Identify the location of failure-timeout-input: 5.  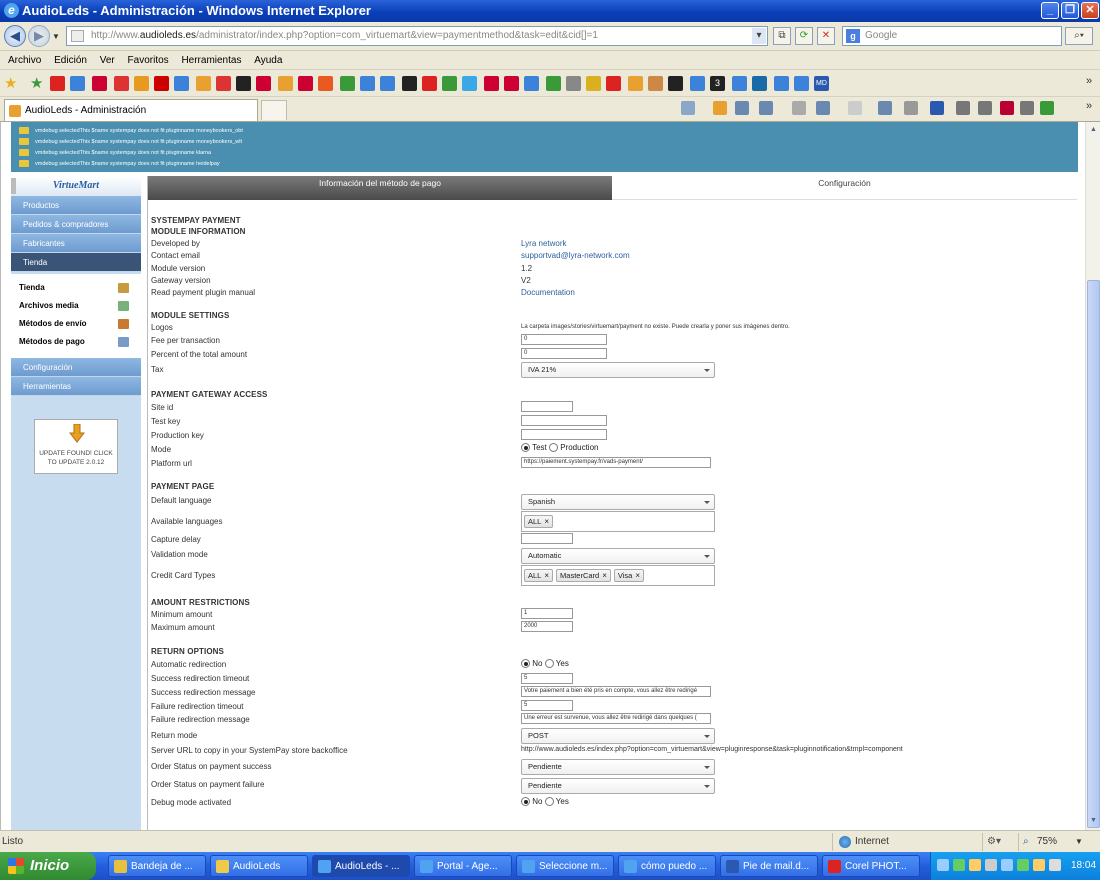
(547, 705).